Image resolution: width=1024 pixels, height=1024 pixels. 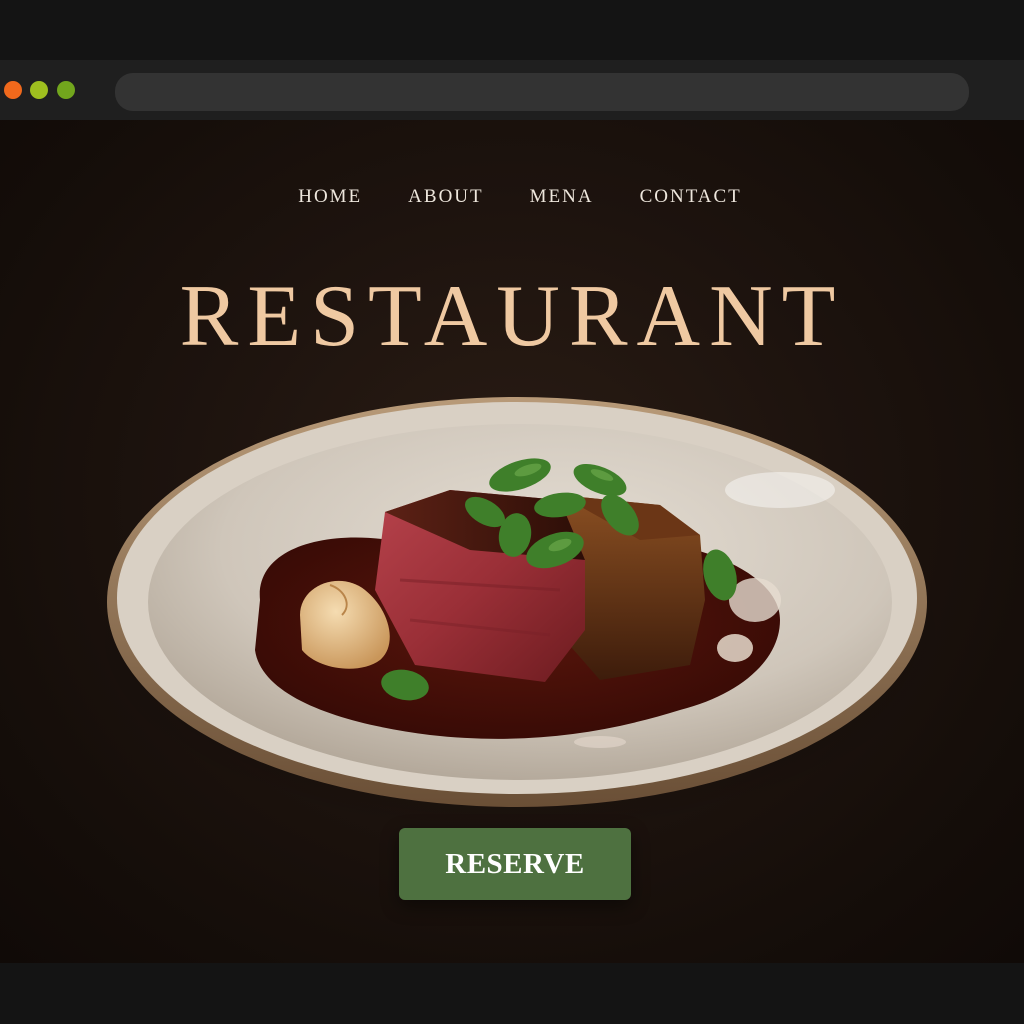 What do you see at coordinates (562, 197) in the screenshot?
I see `nav-link-menu: MENA` at bounding box center [562, 197].